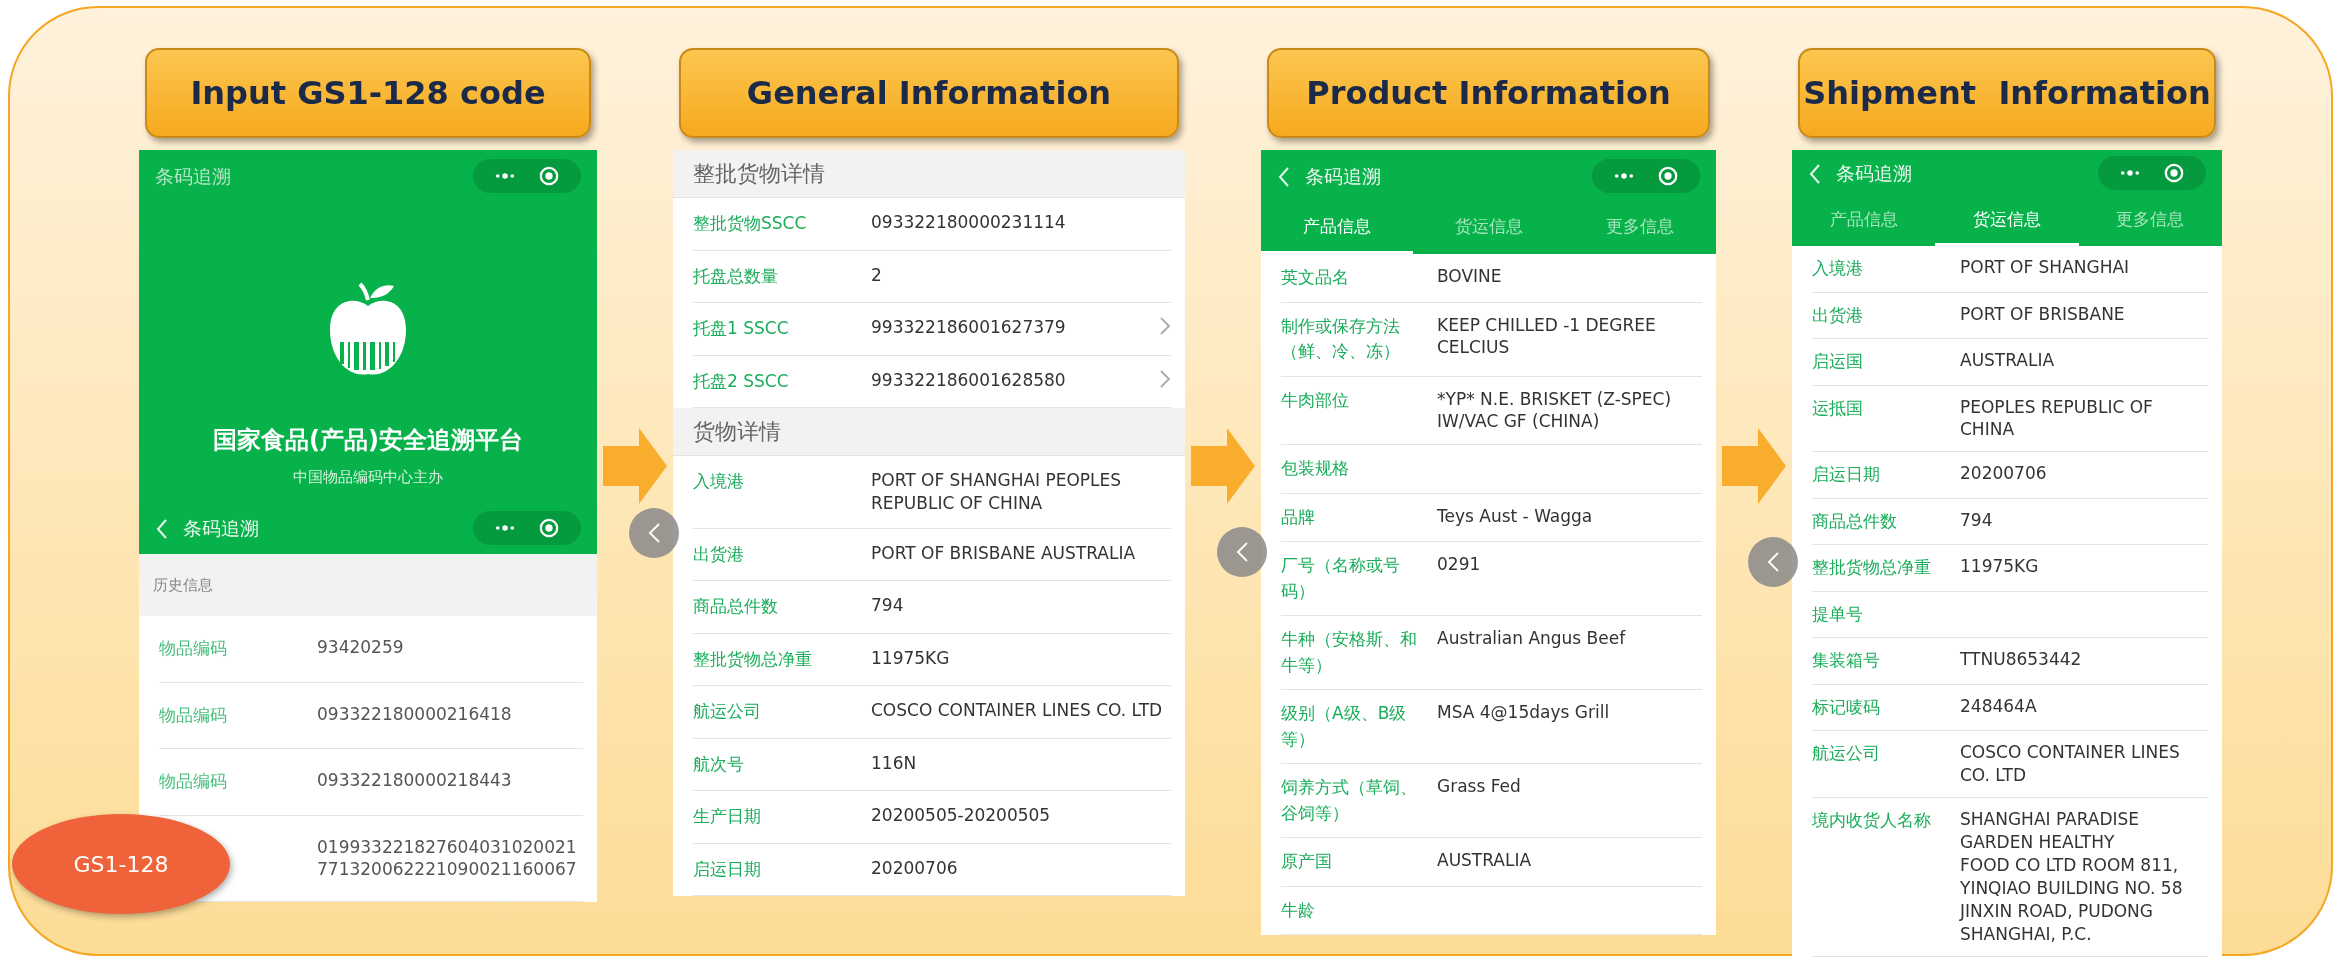  I want to click on field-label: 生产日期, so click(727, 817).